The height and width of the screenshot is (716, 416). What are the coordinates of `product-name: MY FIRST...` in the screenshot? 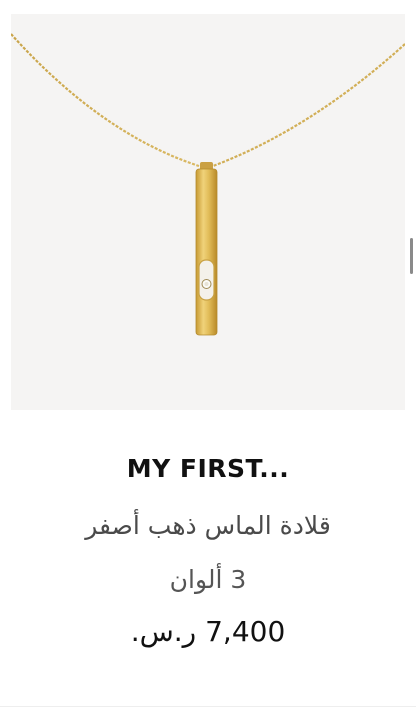 It's located at (208, 469).